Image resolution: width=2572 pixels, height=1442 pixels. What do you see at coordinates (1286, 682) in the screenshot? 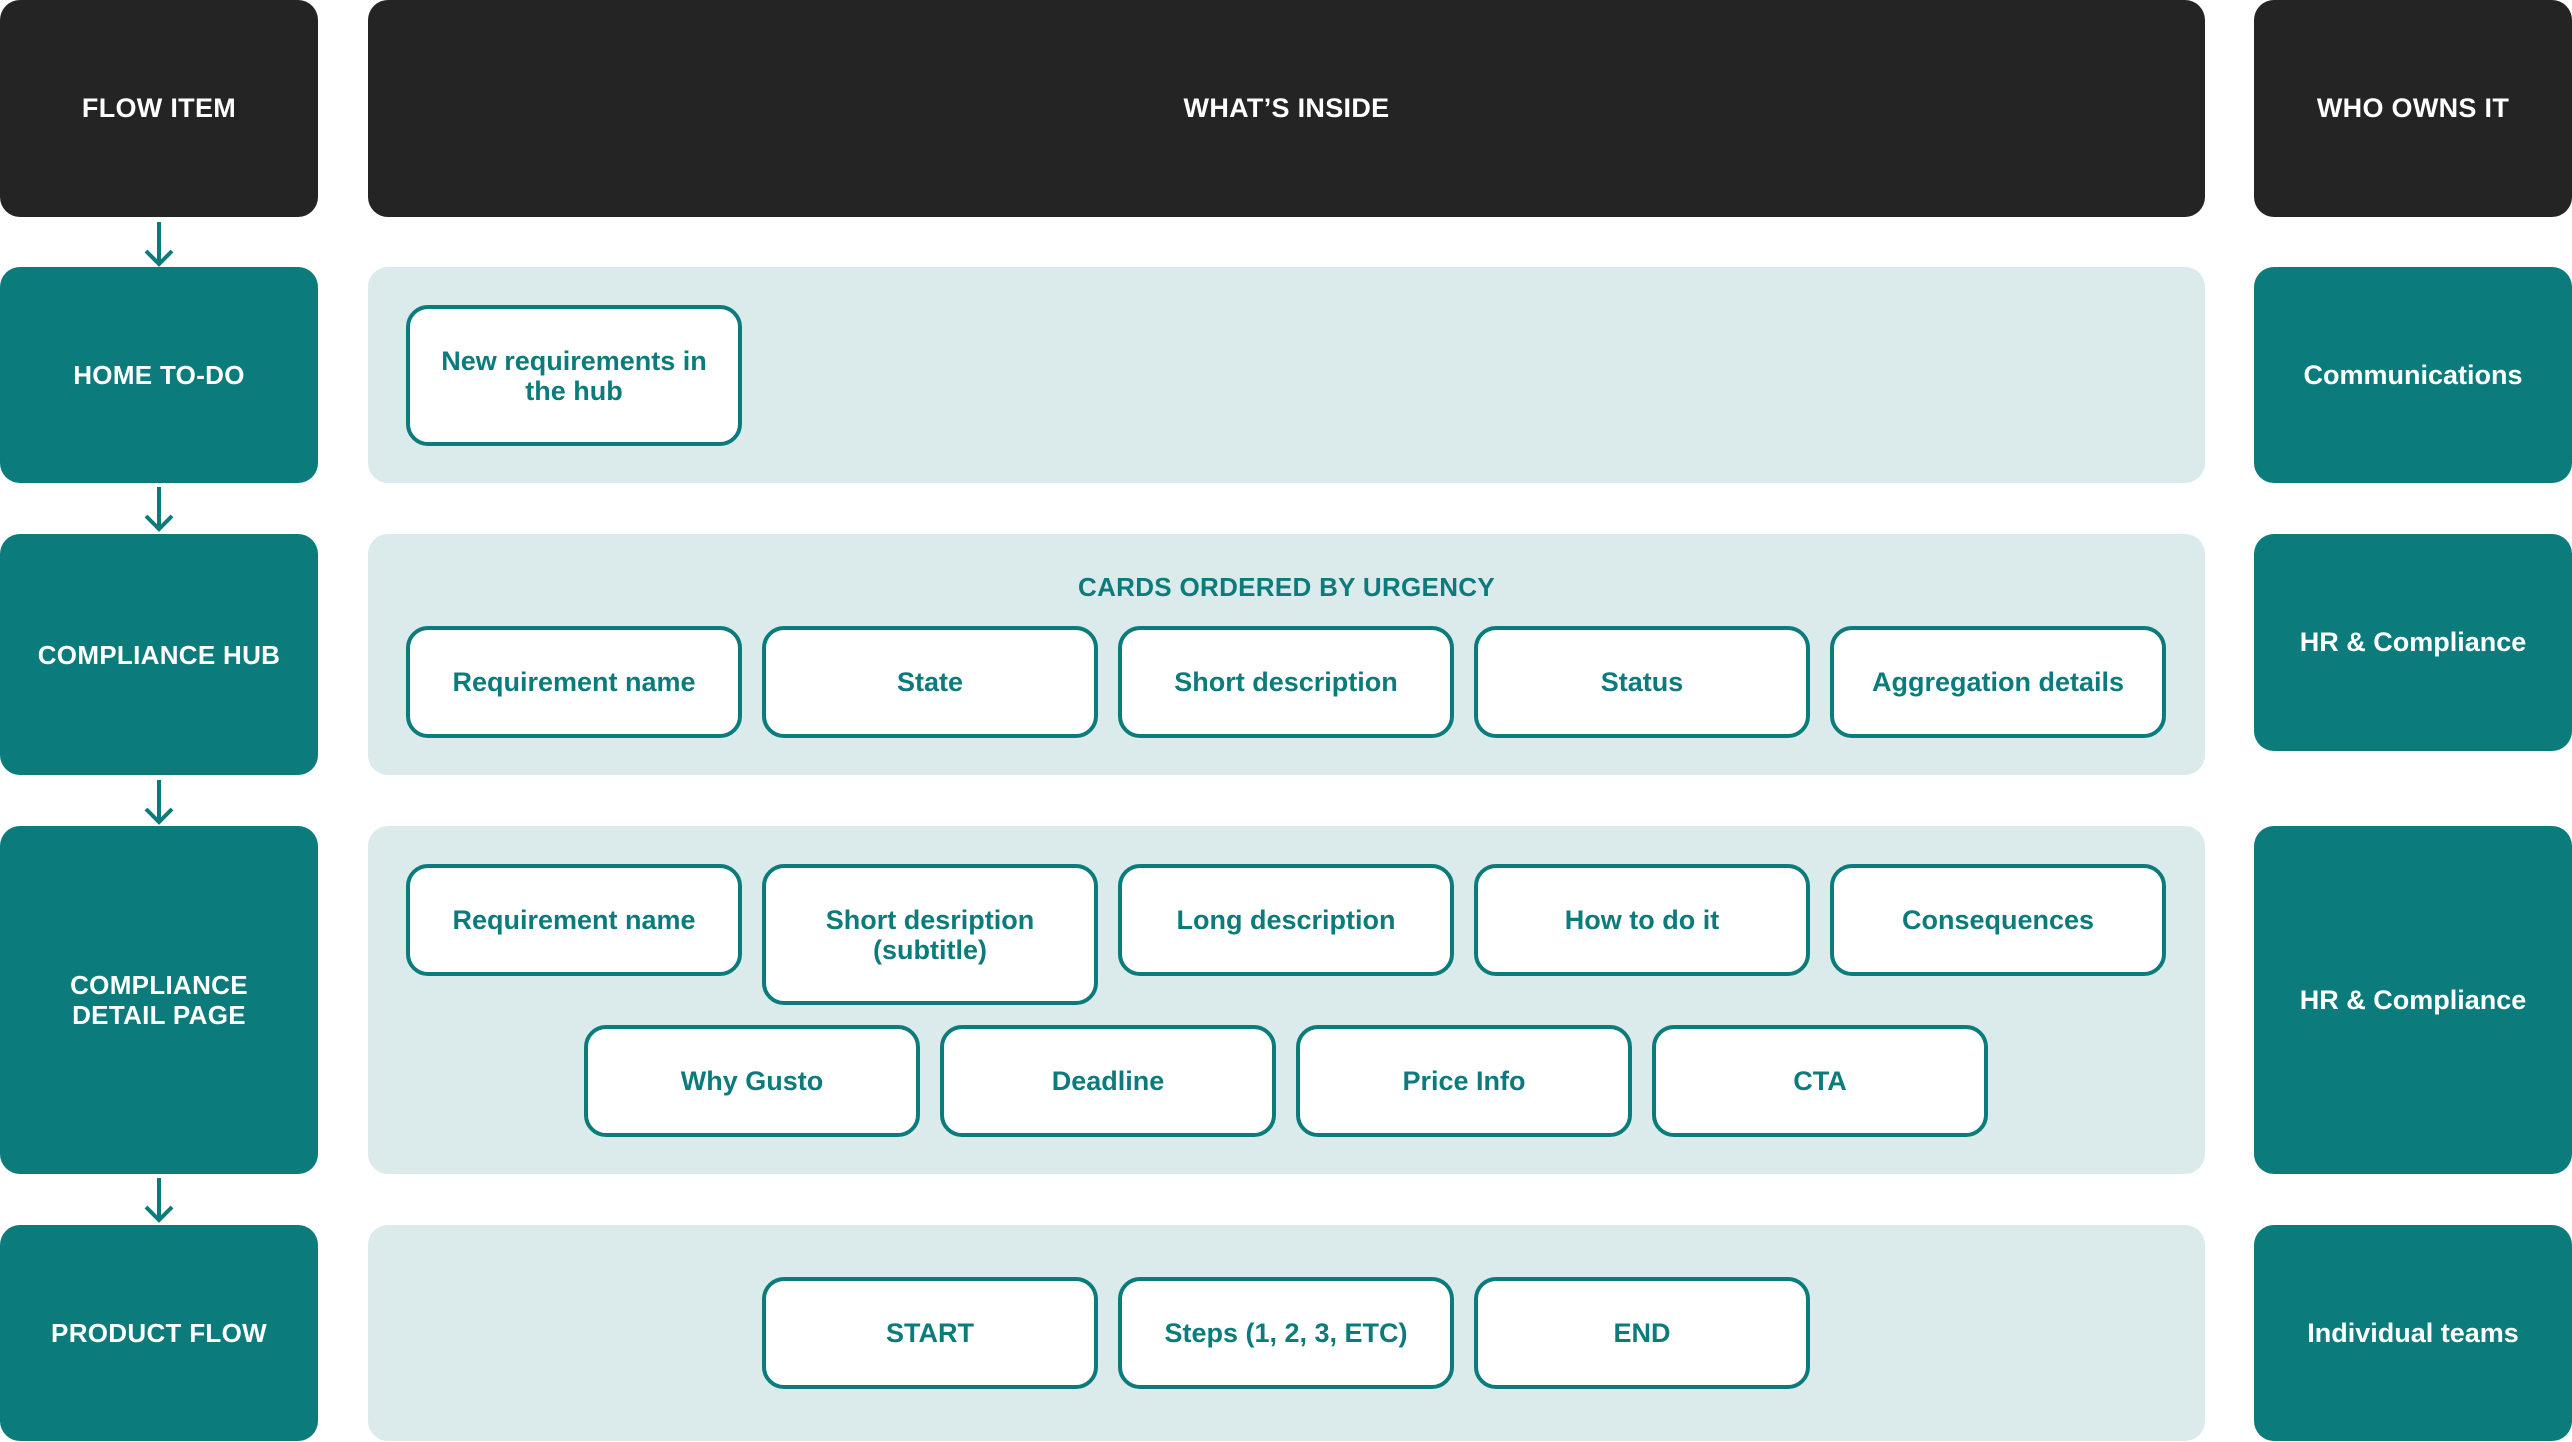
I see `content-card: Short description` at bounding box center [1286, 682].